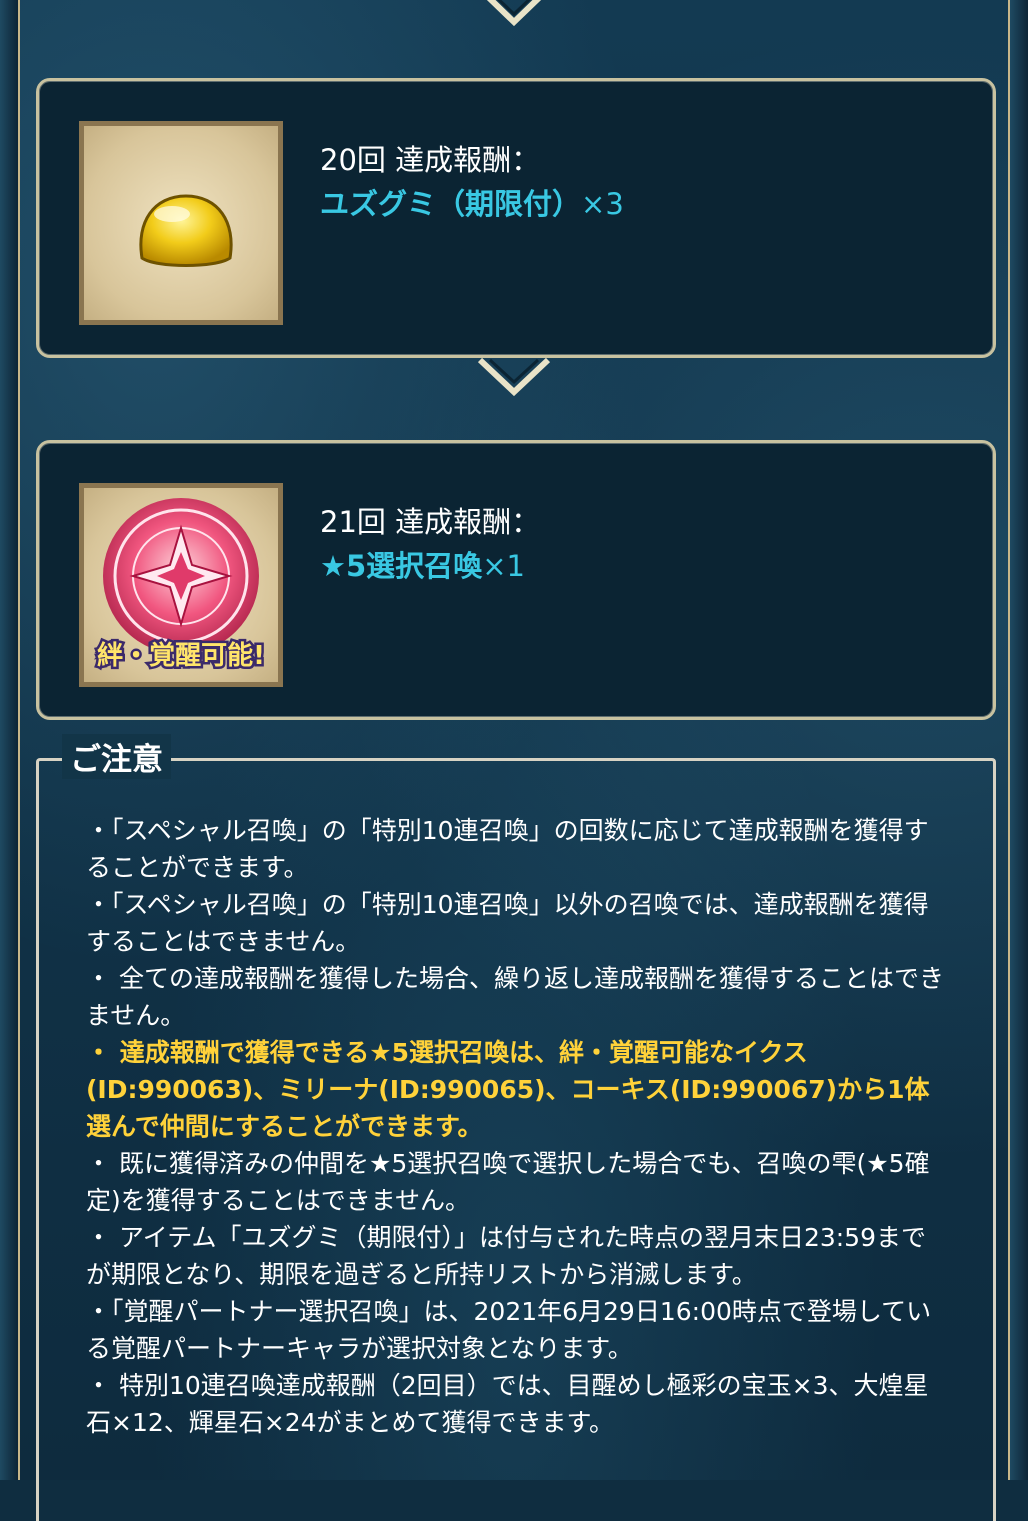 The width and height of the screenshot is (1028, 1521). I want to click on reward-item-count: ×3, so click(602, 204).